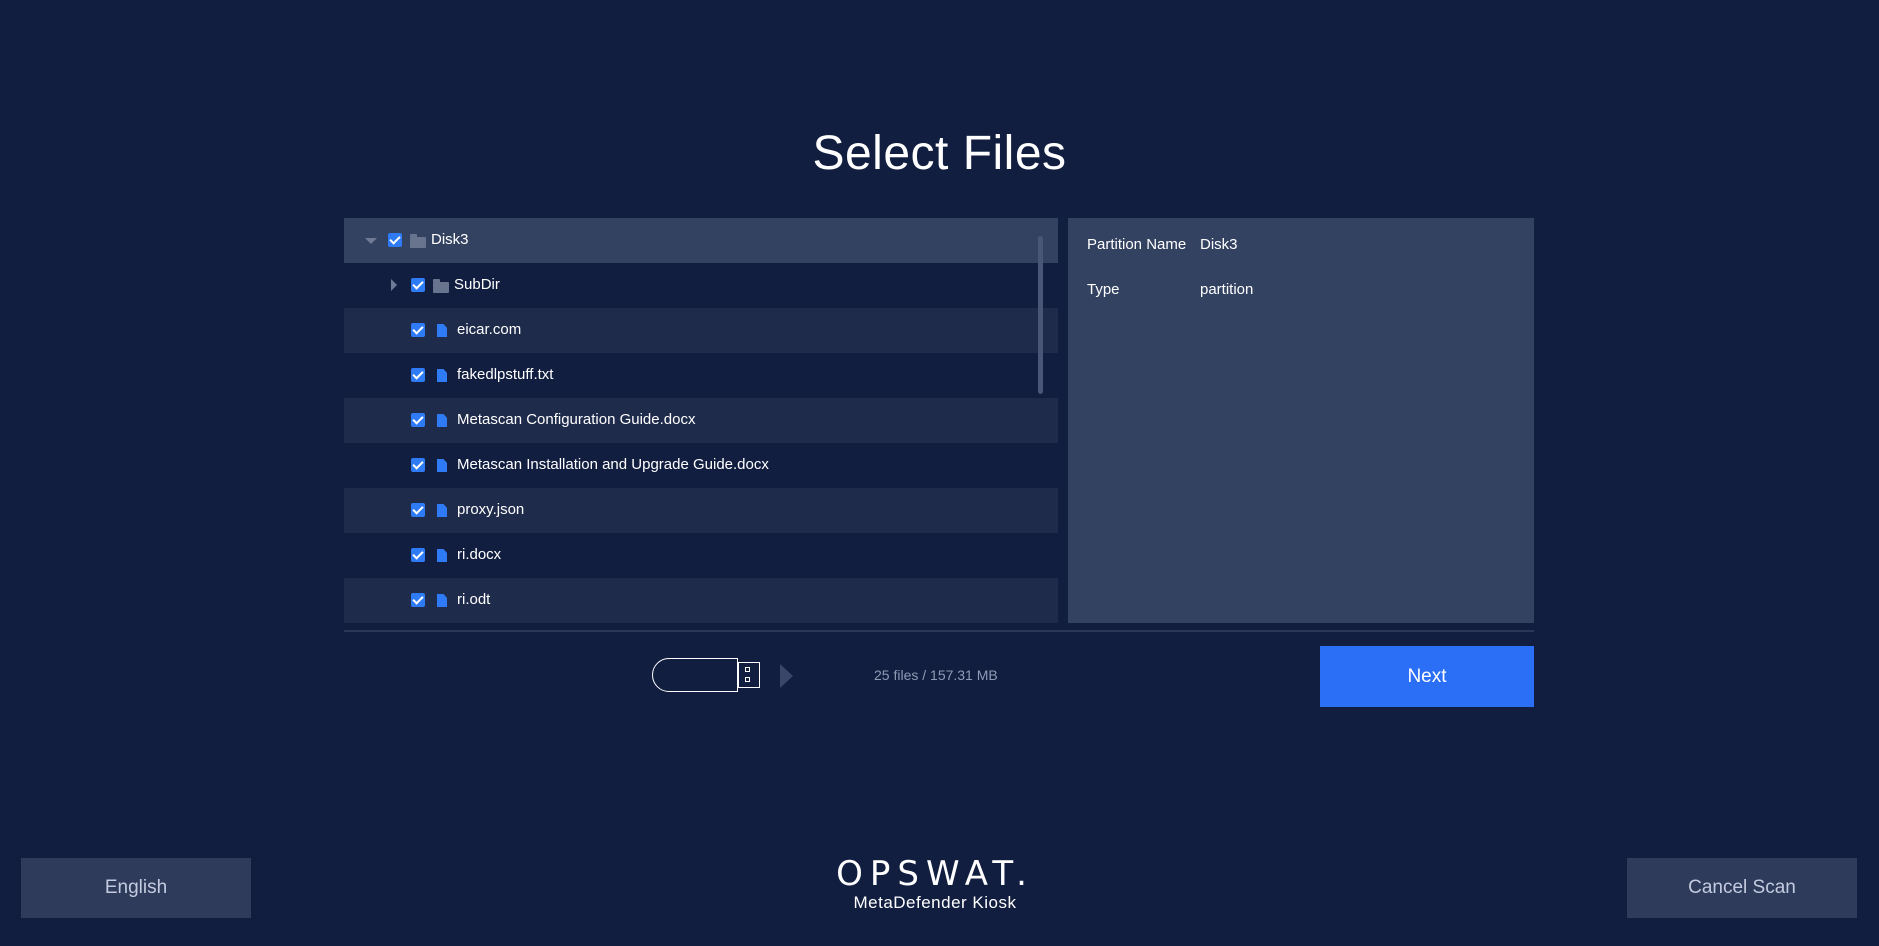 This screenshot has width=1879, height=946. I want to click on language-button: English, so click(136, 888).